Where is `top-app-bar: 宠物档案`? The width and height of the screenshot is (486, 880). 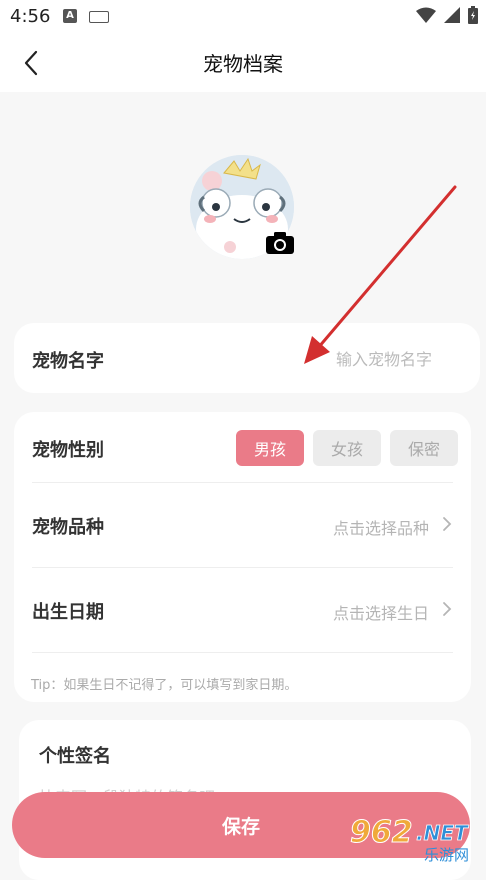 top-app-bar: 宠物档案 is located at coordinates (243, 63).